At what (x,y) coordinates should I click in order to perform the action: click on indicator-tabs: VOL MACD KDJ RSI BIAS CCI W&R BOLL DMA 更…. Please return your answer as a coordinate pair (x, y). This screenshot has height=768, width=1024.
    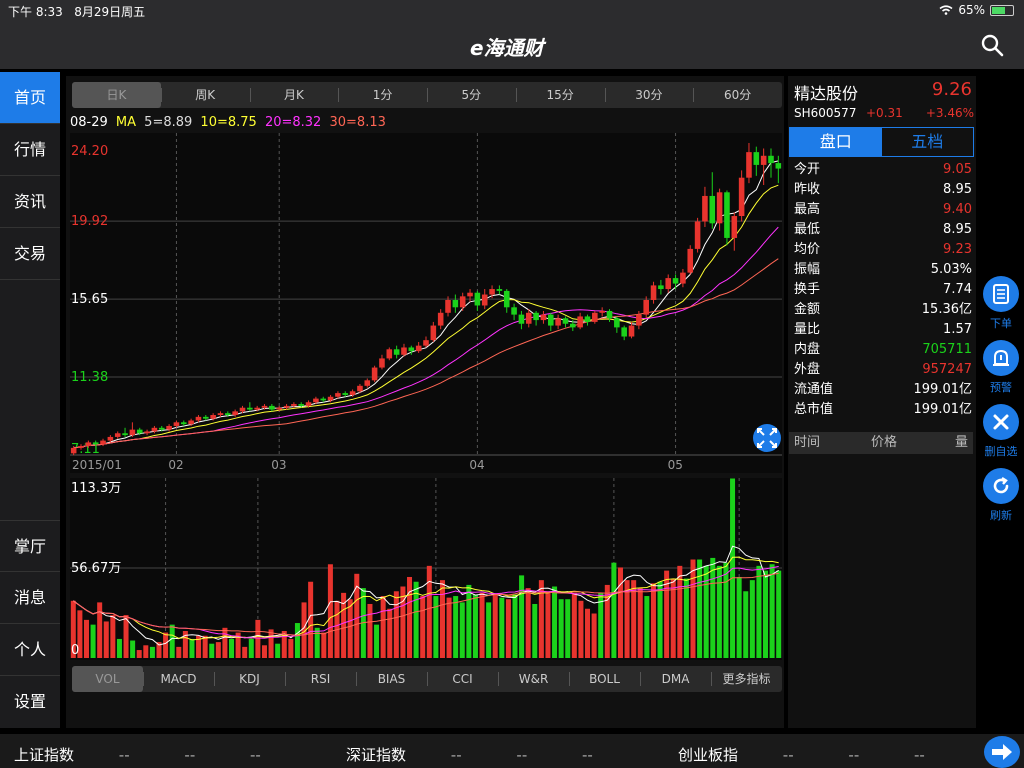
    Looking at the image, I should click on (427, 679).